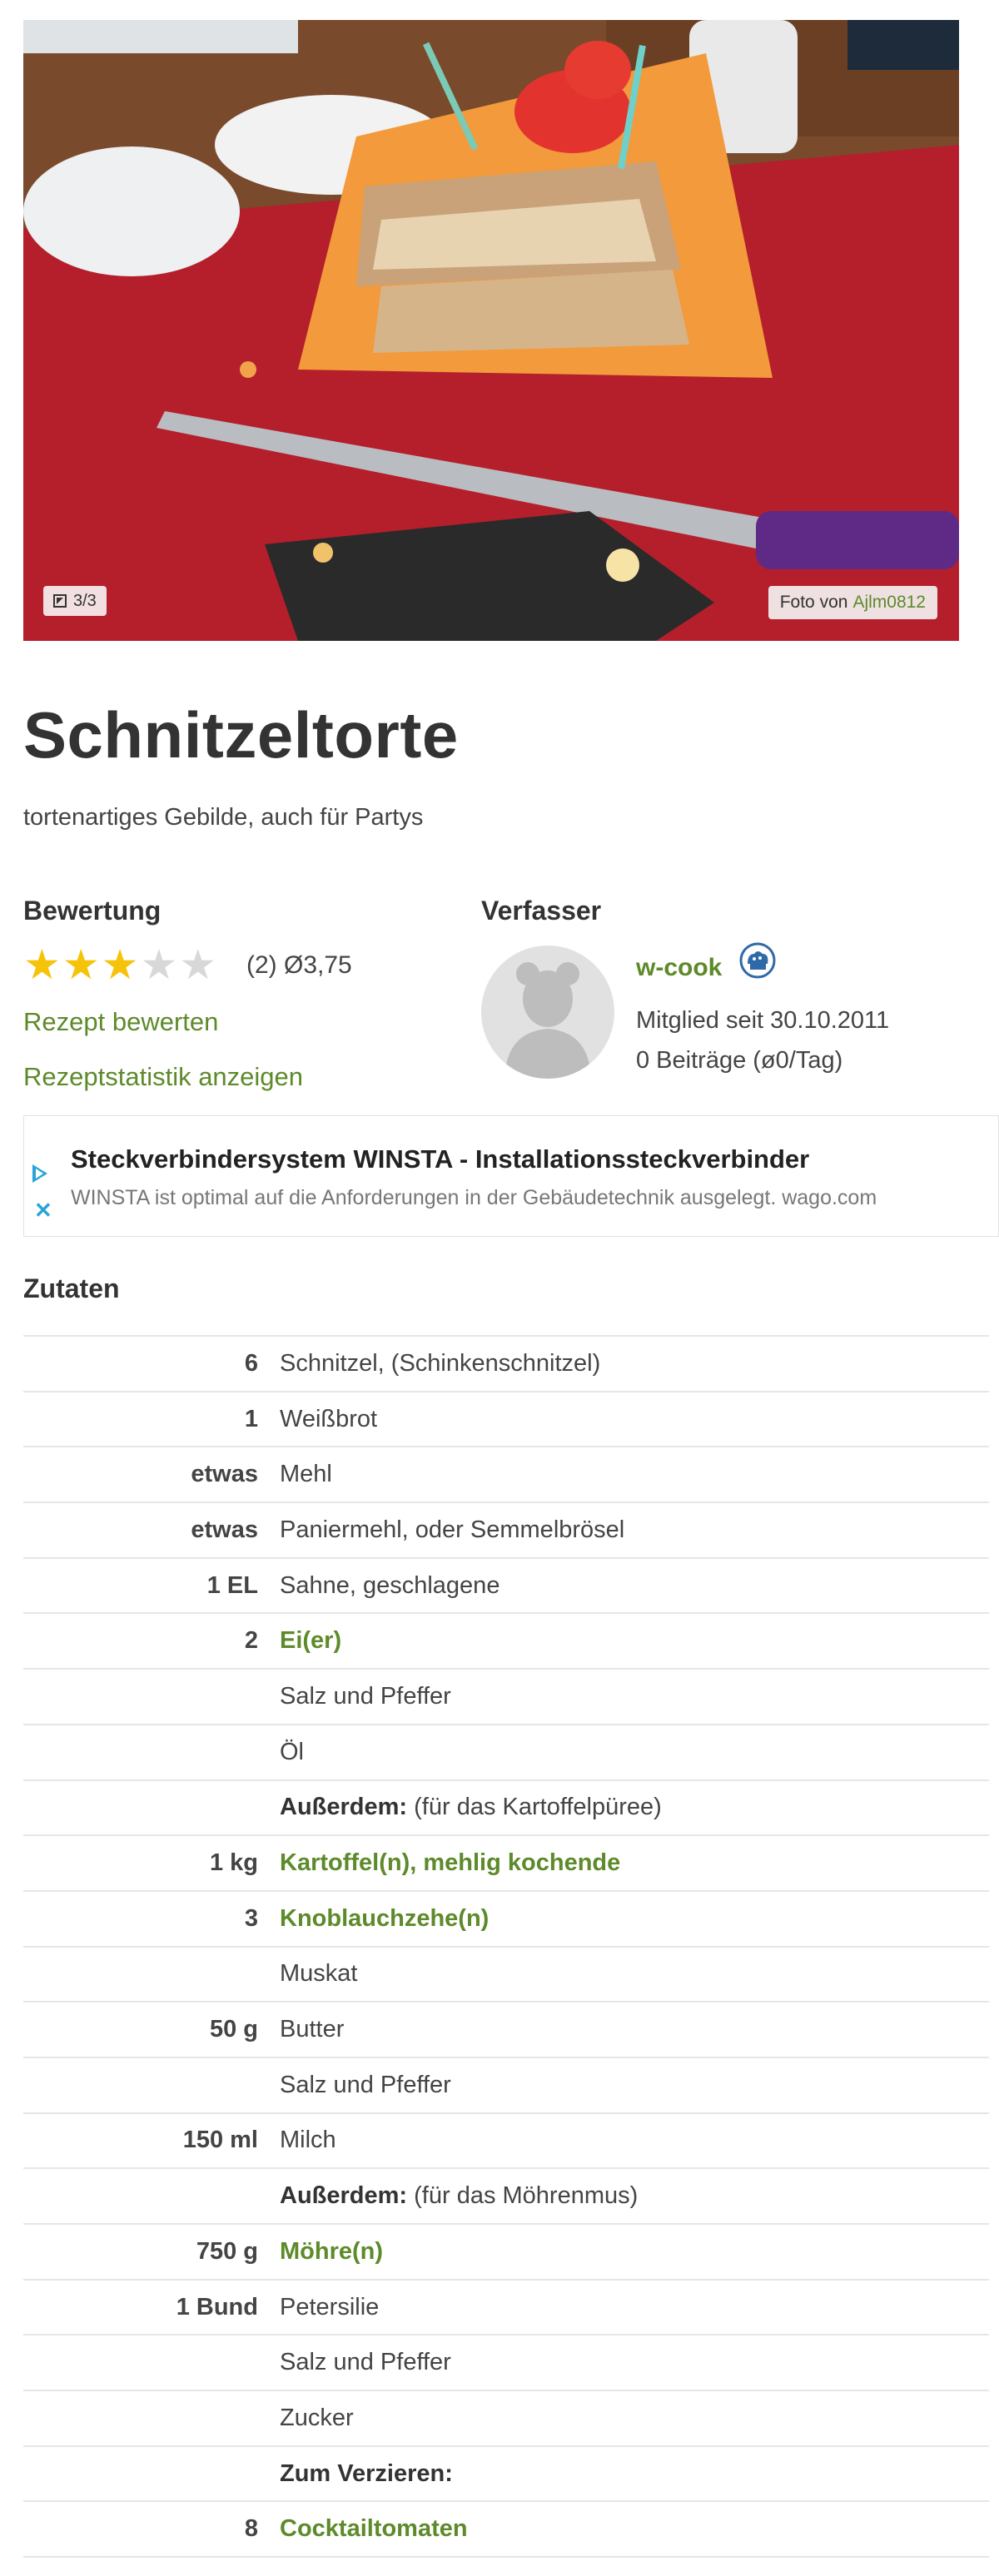  Describe the element at coordinates (251, 1418) in the screenshot. I see `ingredient-amount: 1` at that location.